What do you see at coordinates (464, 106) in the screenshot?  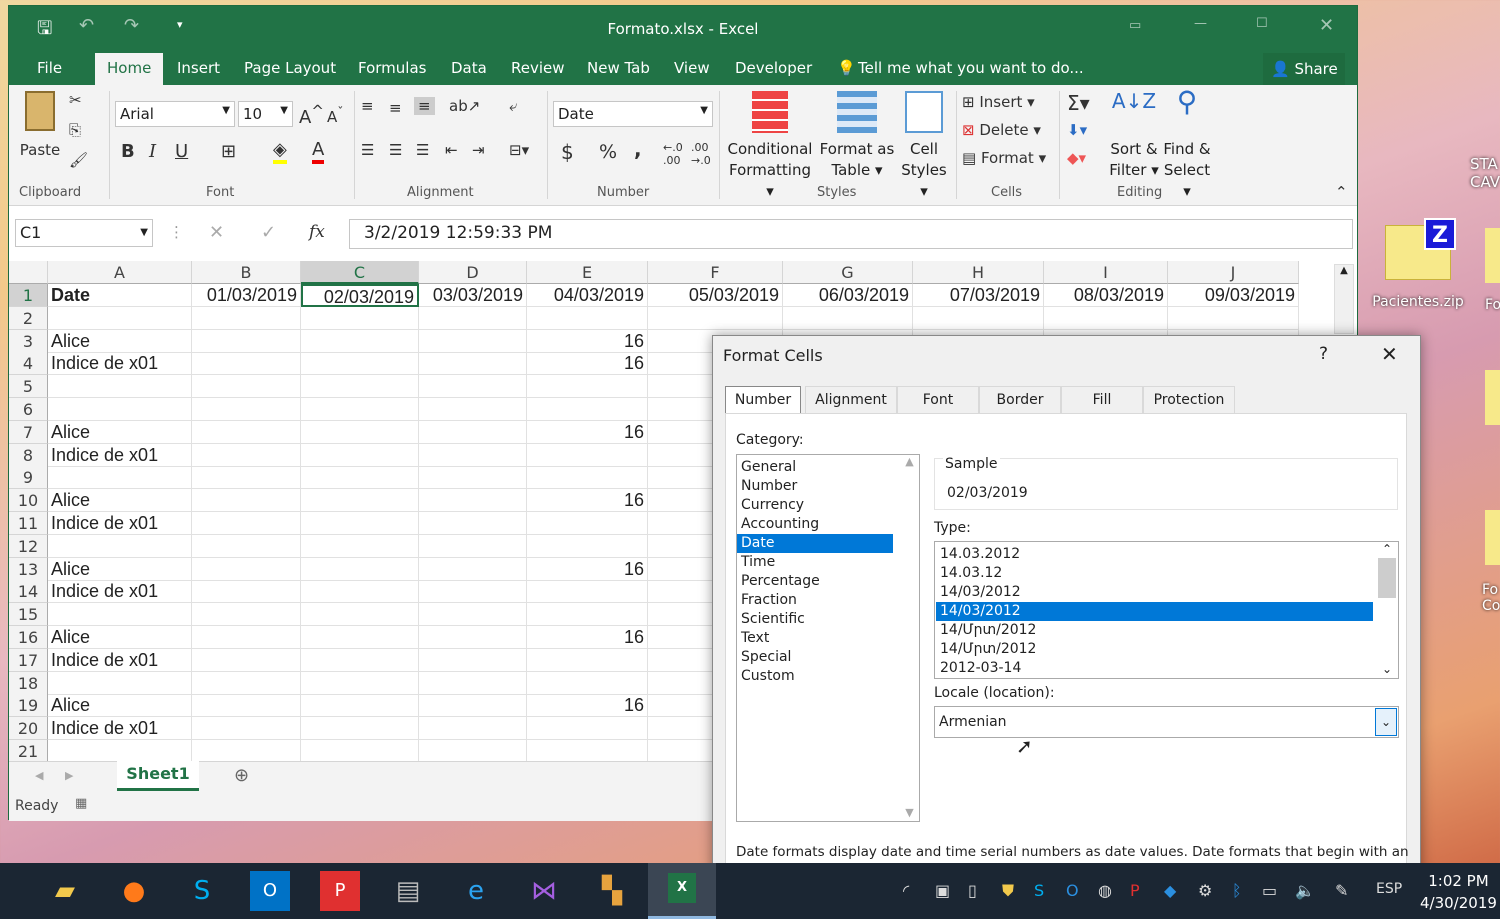 I see `orientation-icon: ab↗` at bounding box center [464, 106].